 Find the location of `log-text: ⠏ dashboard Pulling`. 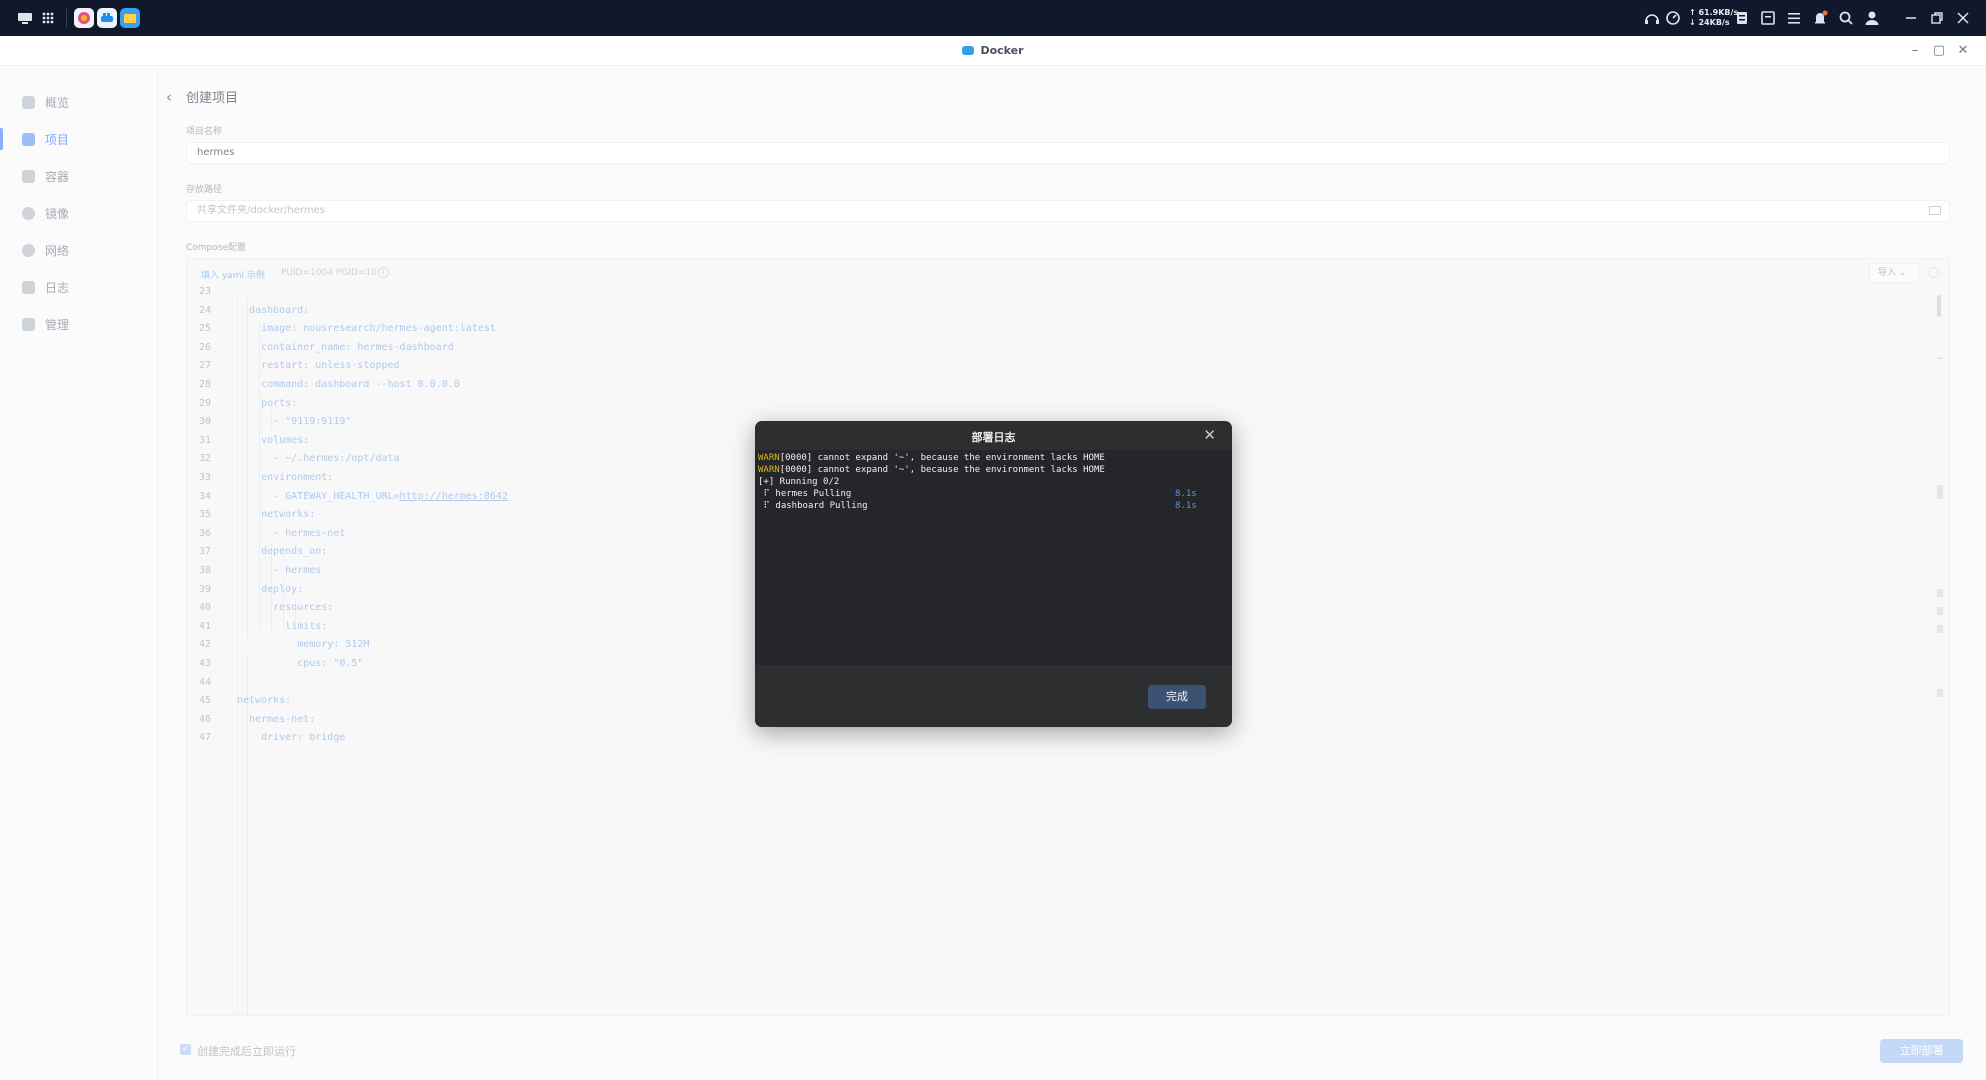

log-text: ⠏ dashboard Pulling is located at coordinates (813, 506).